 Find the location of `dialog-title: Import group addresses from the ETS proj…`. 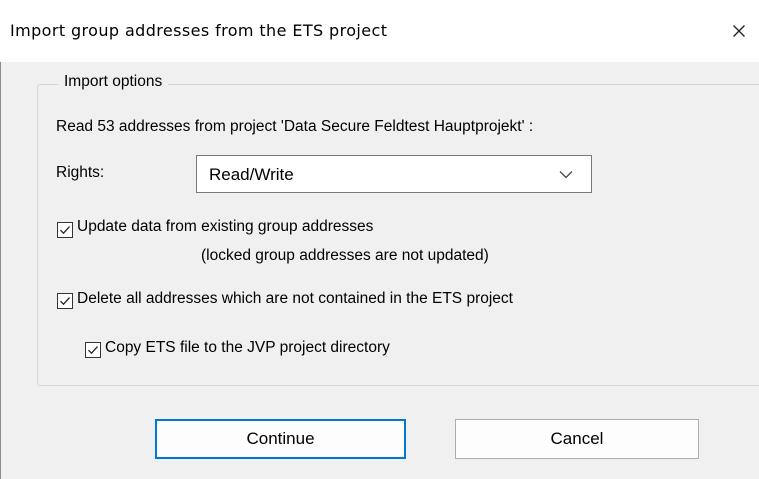

dialog-title: Import group addresses from the ETS proj… is located at coordinates (199, 30).